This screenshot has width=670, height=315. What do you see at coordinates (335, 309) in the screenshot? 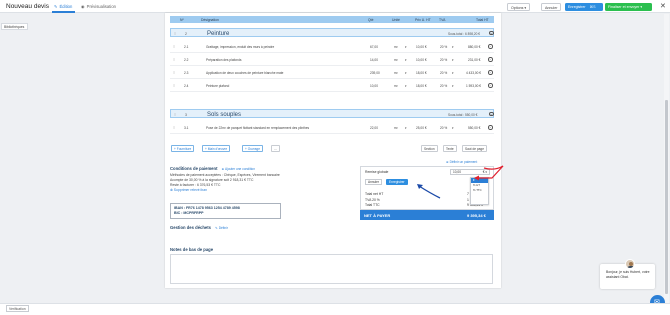
I see `bottom-bar` at bounding box center [335, 309].